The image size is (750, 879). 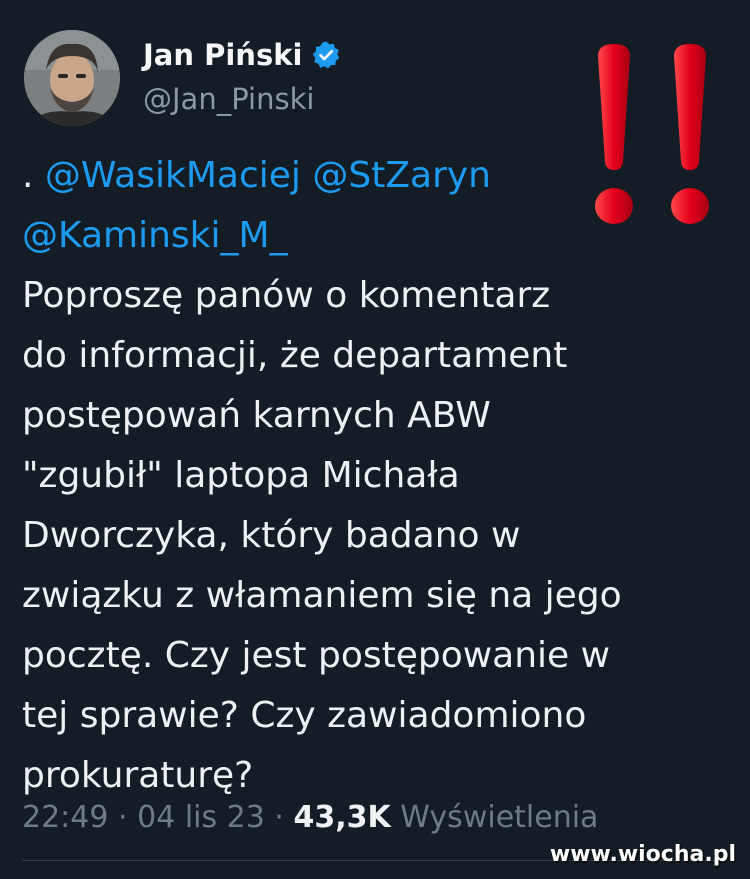 I want to click on tweet-text-line: pocztę. Czy jest postępowanie w, so click(x=316, y=655).